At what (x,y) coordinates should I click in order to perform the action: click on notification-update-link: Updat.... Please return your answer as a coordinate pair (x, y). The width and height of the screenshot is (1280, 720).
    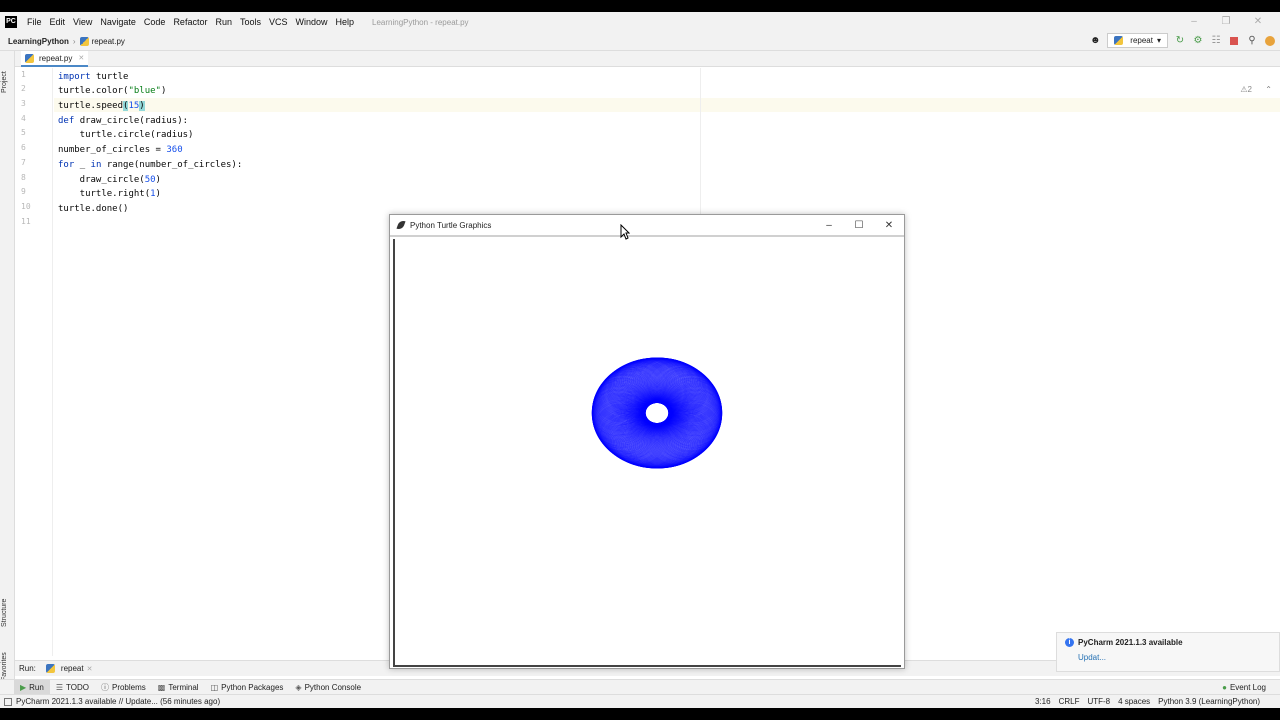
    Looking at the image, I should click on (1174, 657).